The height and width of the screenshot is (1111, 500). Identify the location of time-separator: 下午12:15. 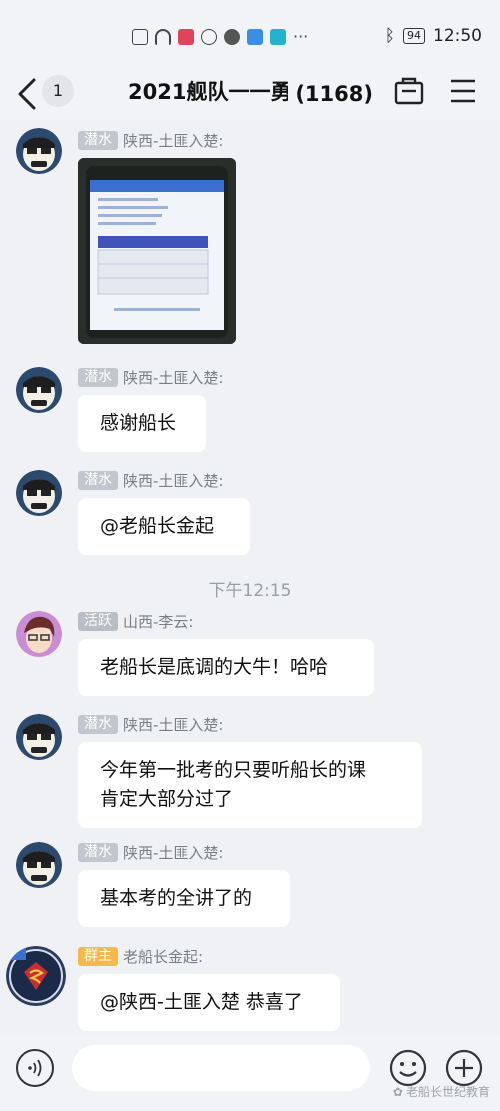
(250, 591).